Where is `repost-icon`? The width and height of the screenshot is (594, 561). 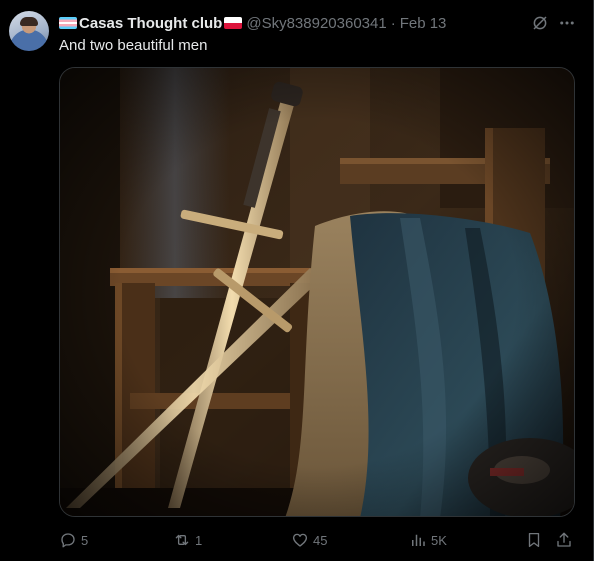 repost-icon is located at coordinates (182, 540).